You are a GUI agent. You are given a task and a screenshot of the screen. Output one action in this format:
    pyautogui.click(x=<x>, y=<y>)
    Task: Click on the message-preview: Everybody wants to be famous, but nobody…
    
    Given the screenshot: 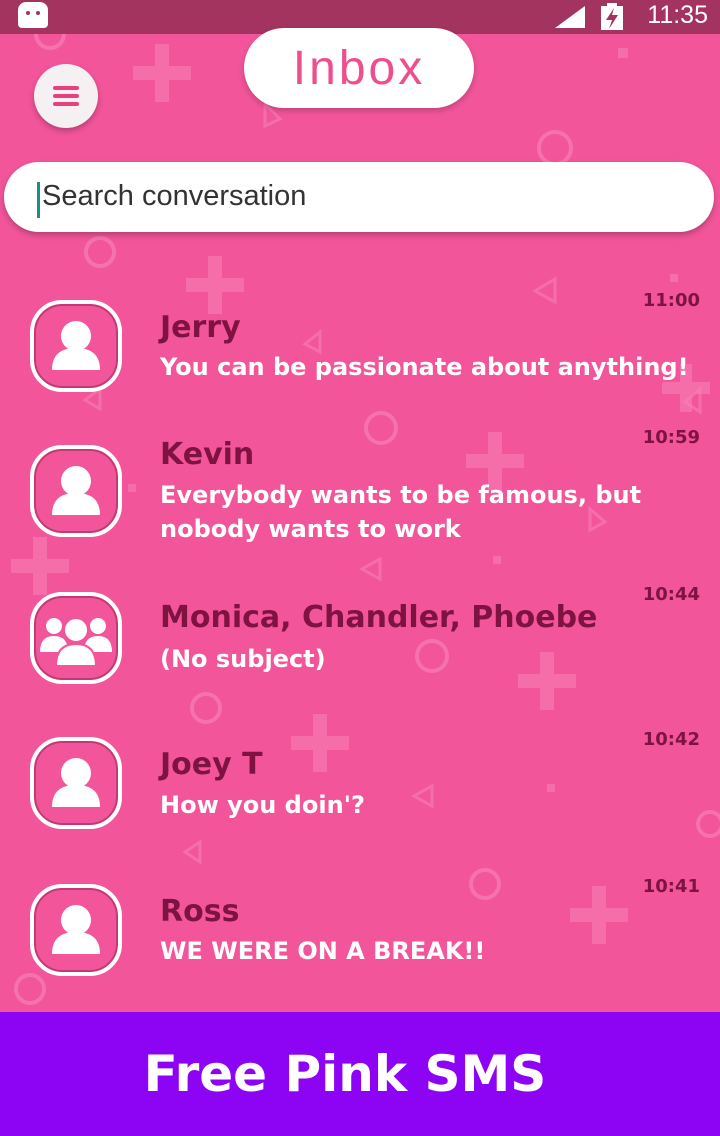 What is the action you would take?
    pyautogui.click(x=401, y=512)
    